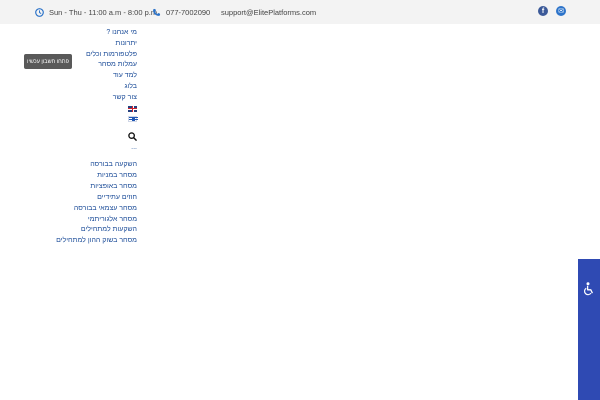 The image size is (600, 400). What do you see at coordinates (589, 289) in the screenshot?
I see `accessibility-icon` at bounding box center [589, 289].